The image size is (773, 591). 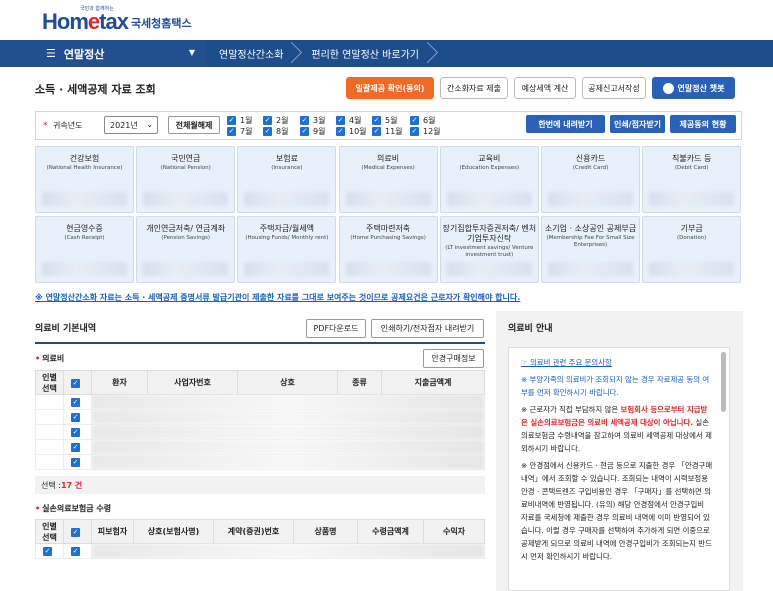 What do you see at coordinates (692, 238) in the screenshot?
I see `category-english: (Donation)` at bounding box center [692, 238].